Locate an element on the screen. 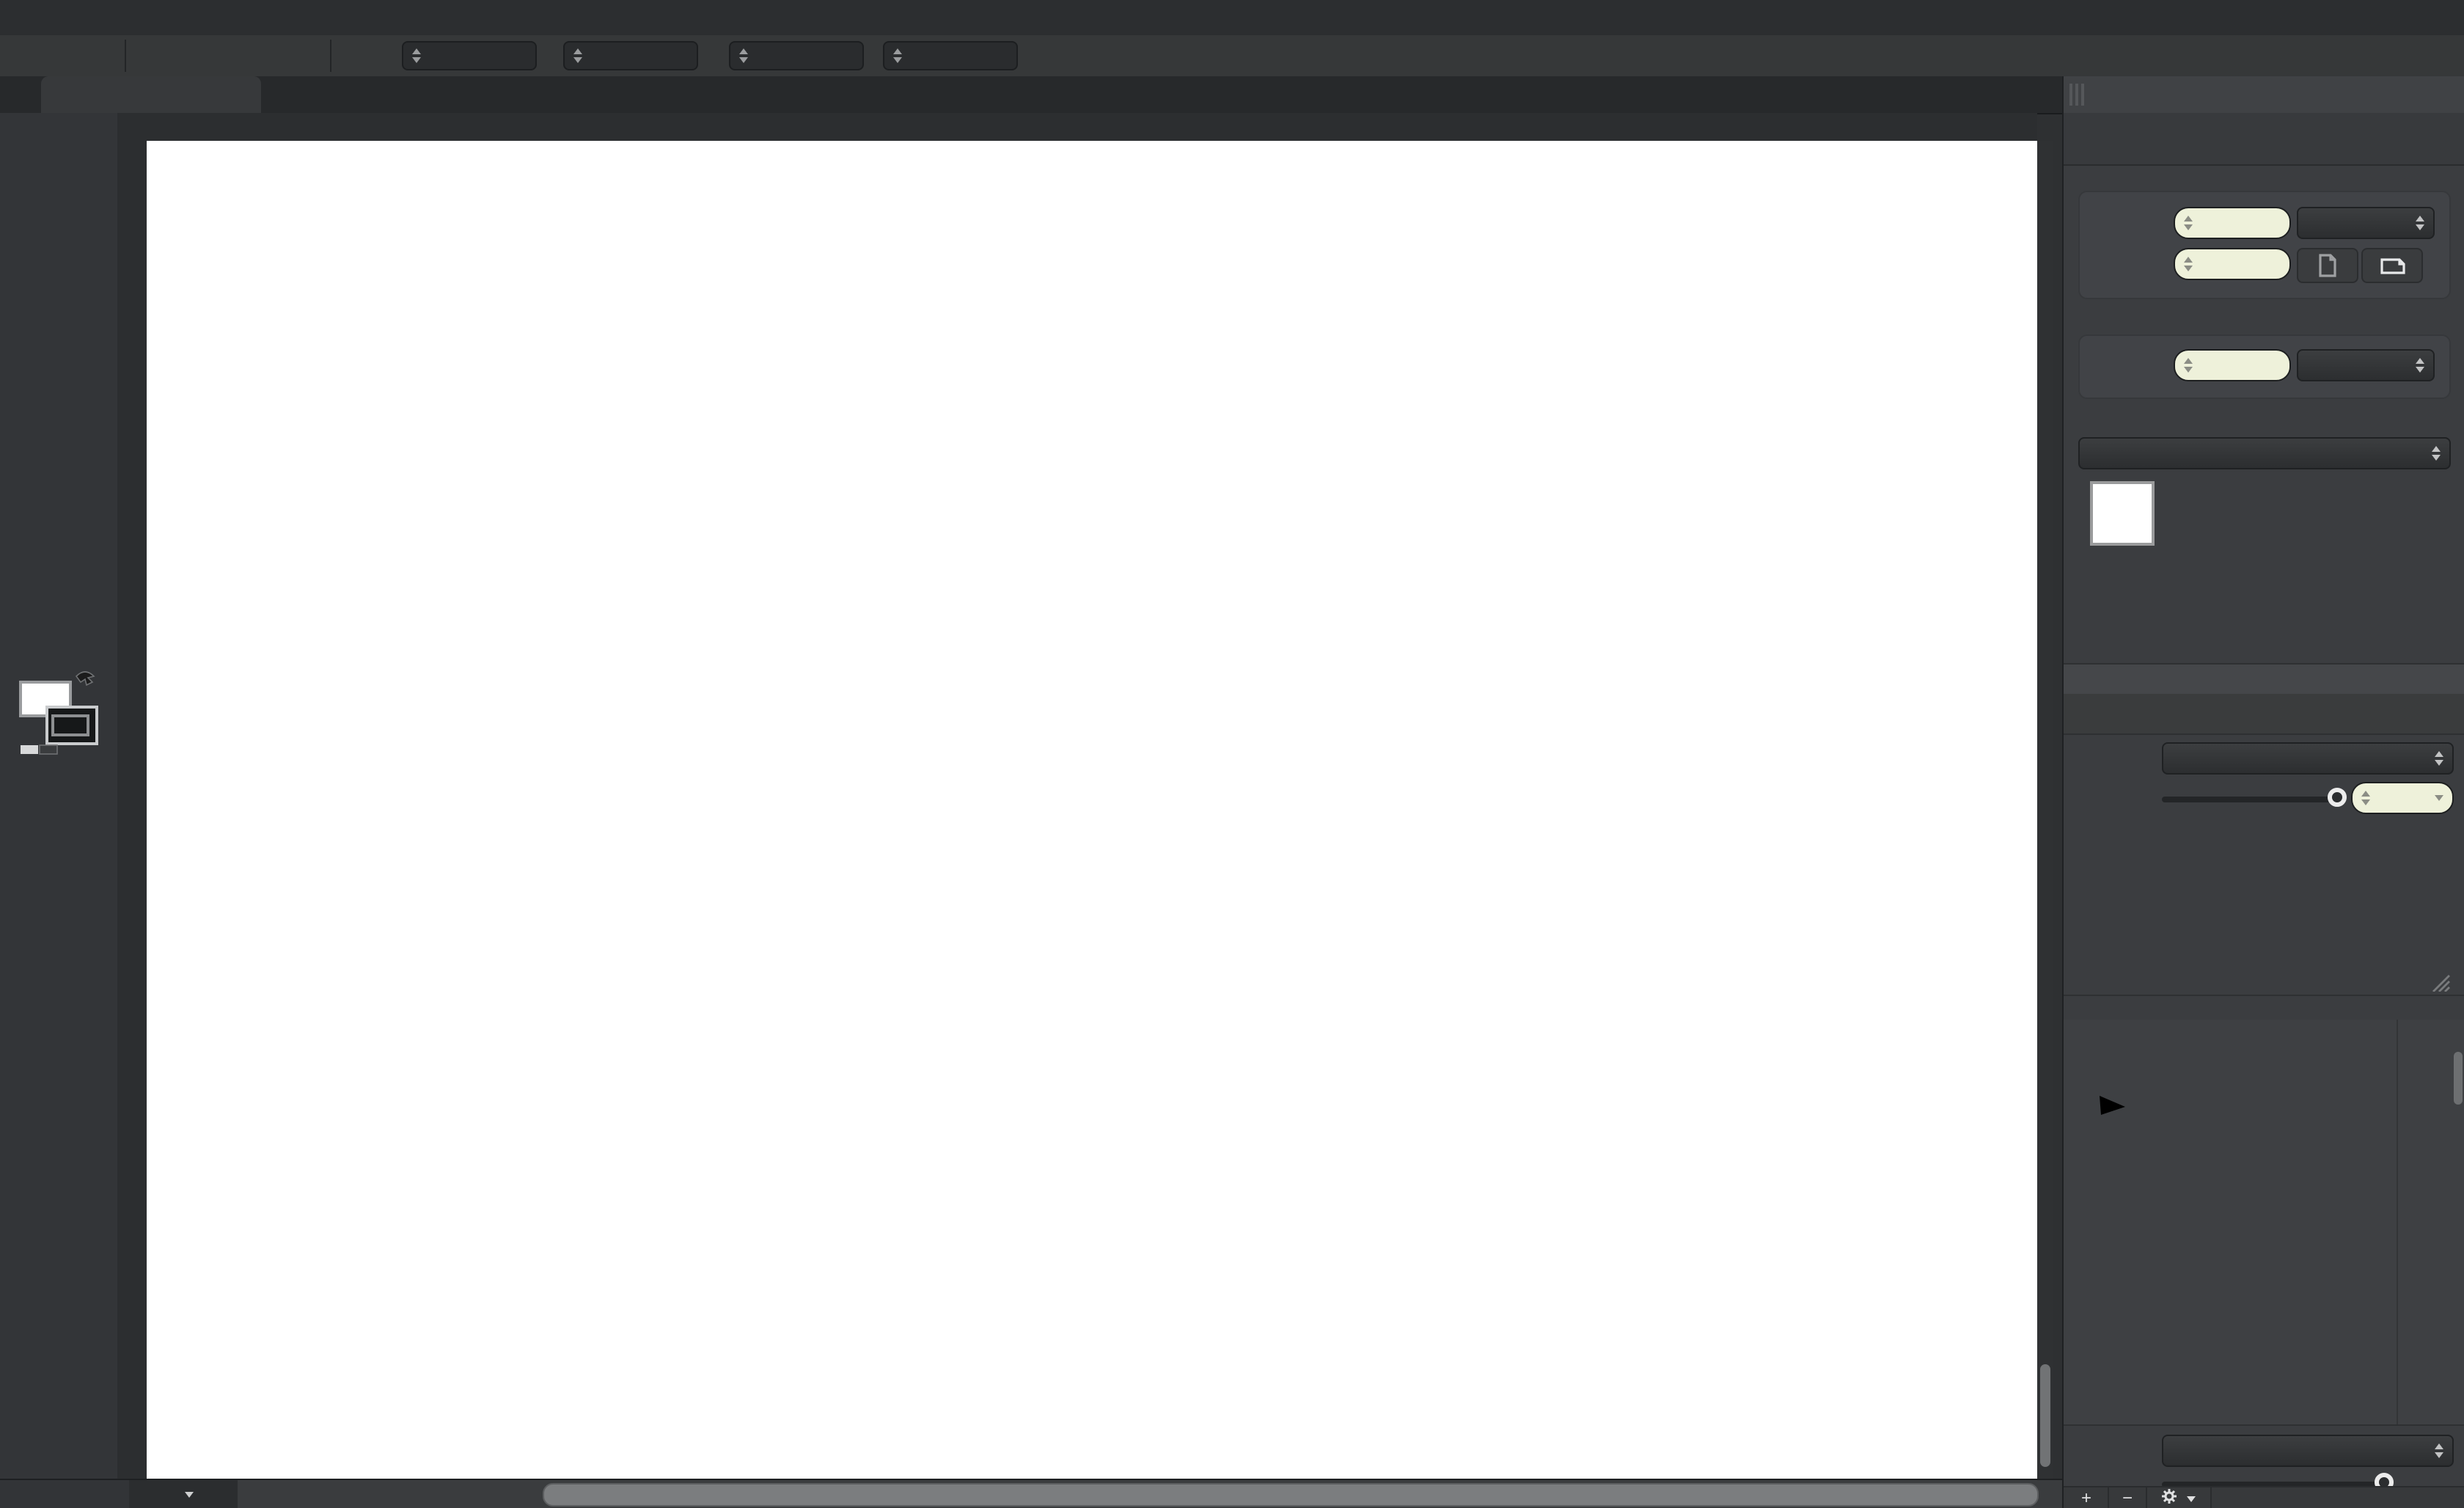 The image size is (2464, 1508). scale-value-input is located at coordinates (2232, 365).